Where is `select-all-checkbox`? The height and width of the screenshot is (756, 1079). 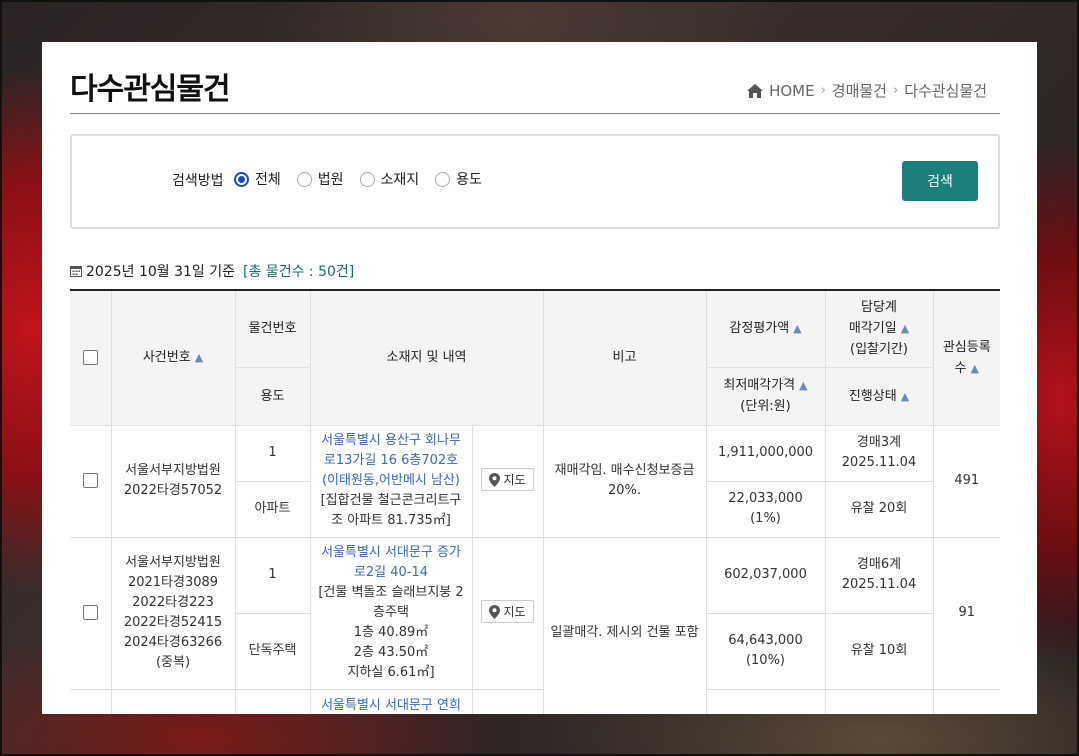
select-all-checkbox is located at coordinates (90, 358).